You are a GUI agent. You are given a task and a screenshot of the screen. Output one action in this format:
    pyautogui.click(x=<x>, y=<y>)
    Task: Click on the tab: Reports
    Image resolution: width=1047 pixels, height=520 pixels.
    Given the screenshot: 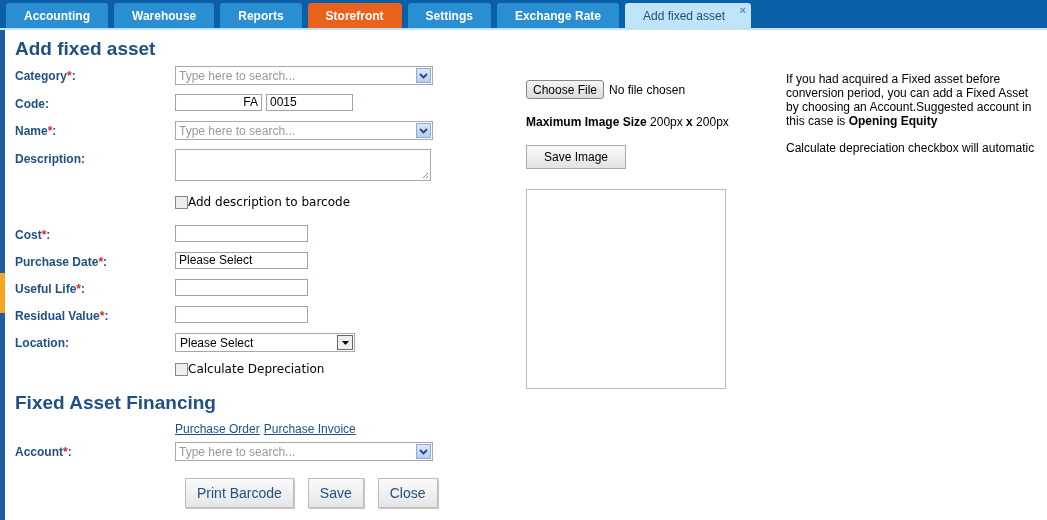 What is the action you would take?
    pyautogui.click(x=261, y=15)
    